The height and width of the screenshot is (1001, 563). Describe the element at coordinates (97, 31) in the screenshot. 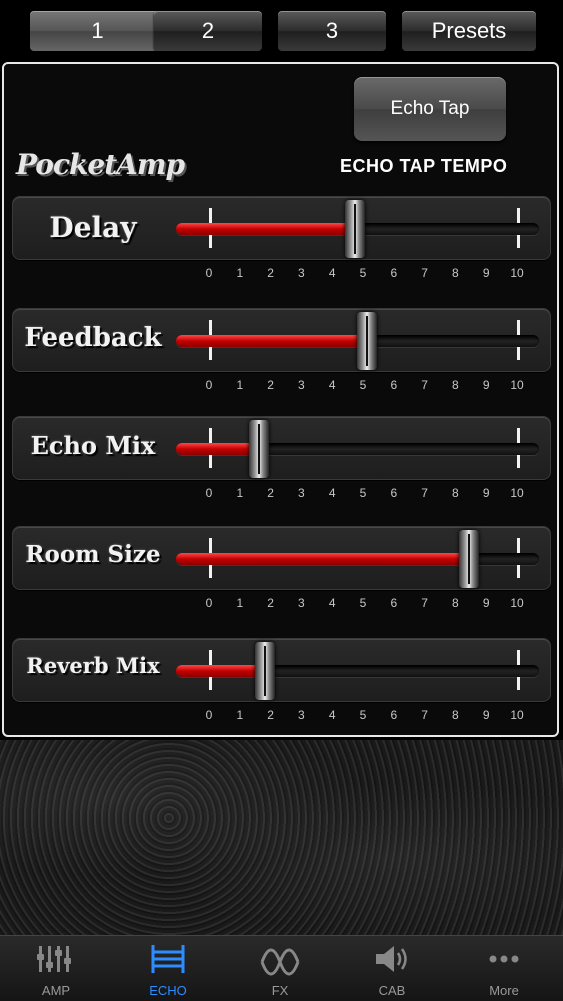

I see `preset-slot-1-button: 1` at that location.